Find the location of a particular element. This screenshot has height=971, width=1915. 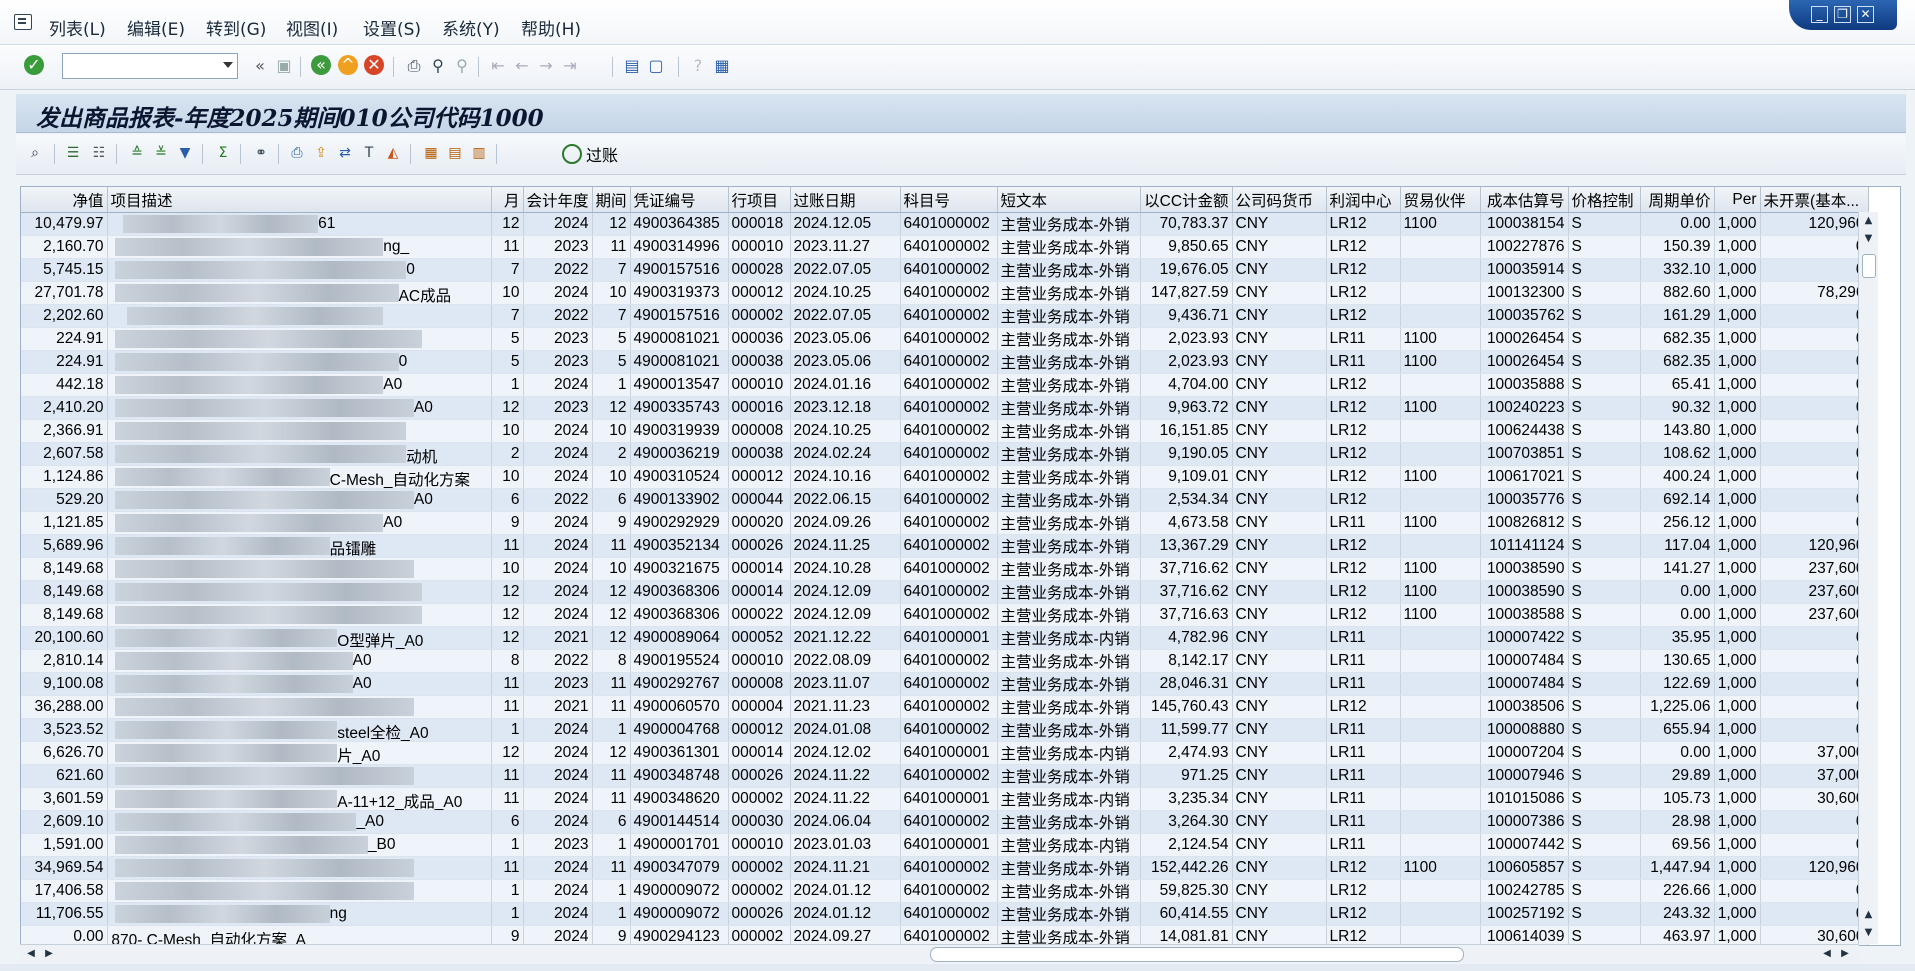

table-cell: 2024.12.09 is located at coordinates (845, 592).